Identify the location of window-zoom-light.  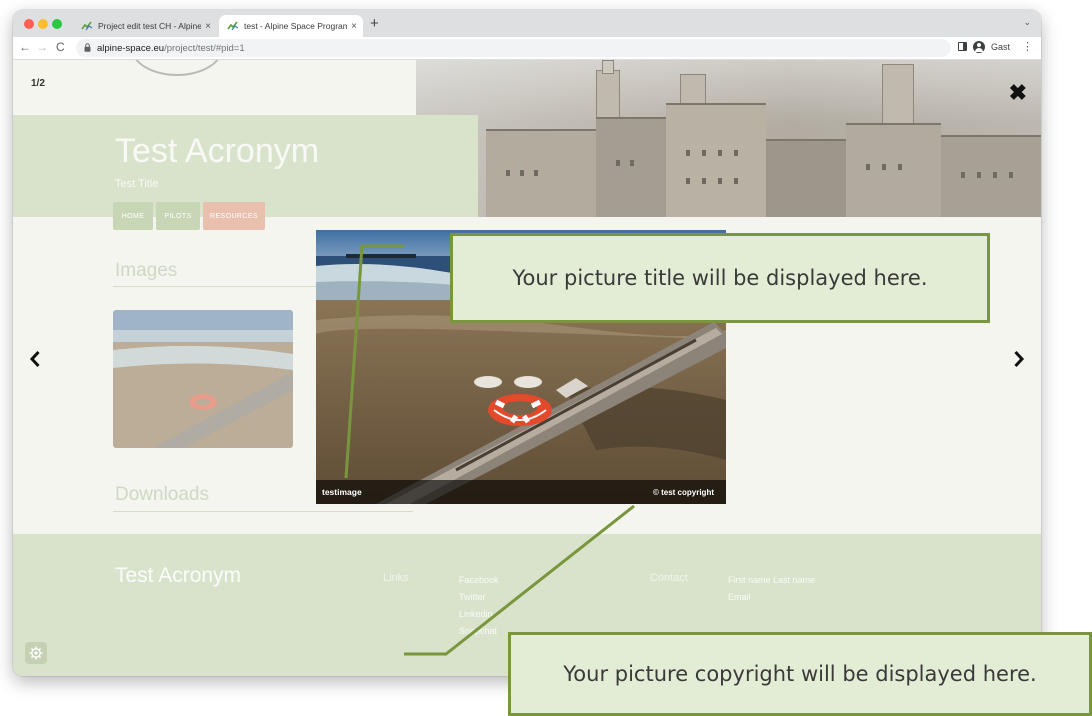
(57, 24).